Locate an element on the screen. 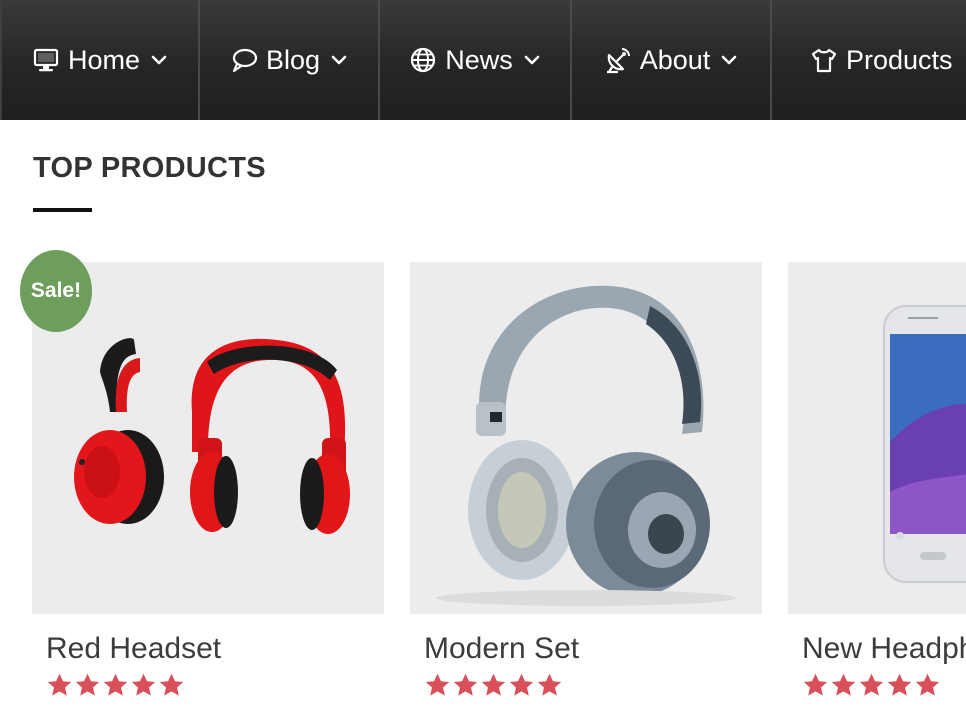  satellite-dish-icon is located at coordinates (618, 60).